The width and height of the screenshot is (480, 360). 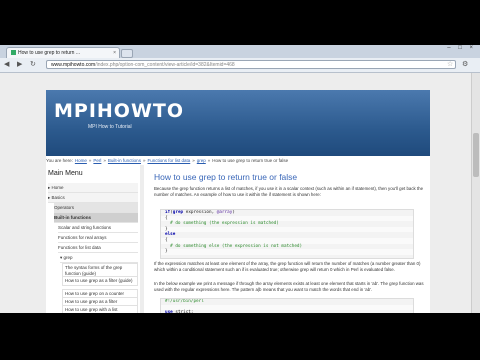 I want to click on reload-icon: ↻, so click(x=33, y=65).